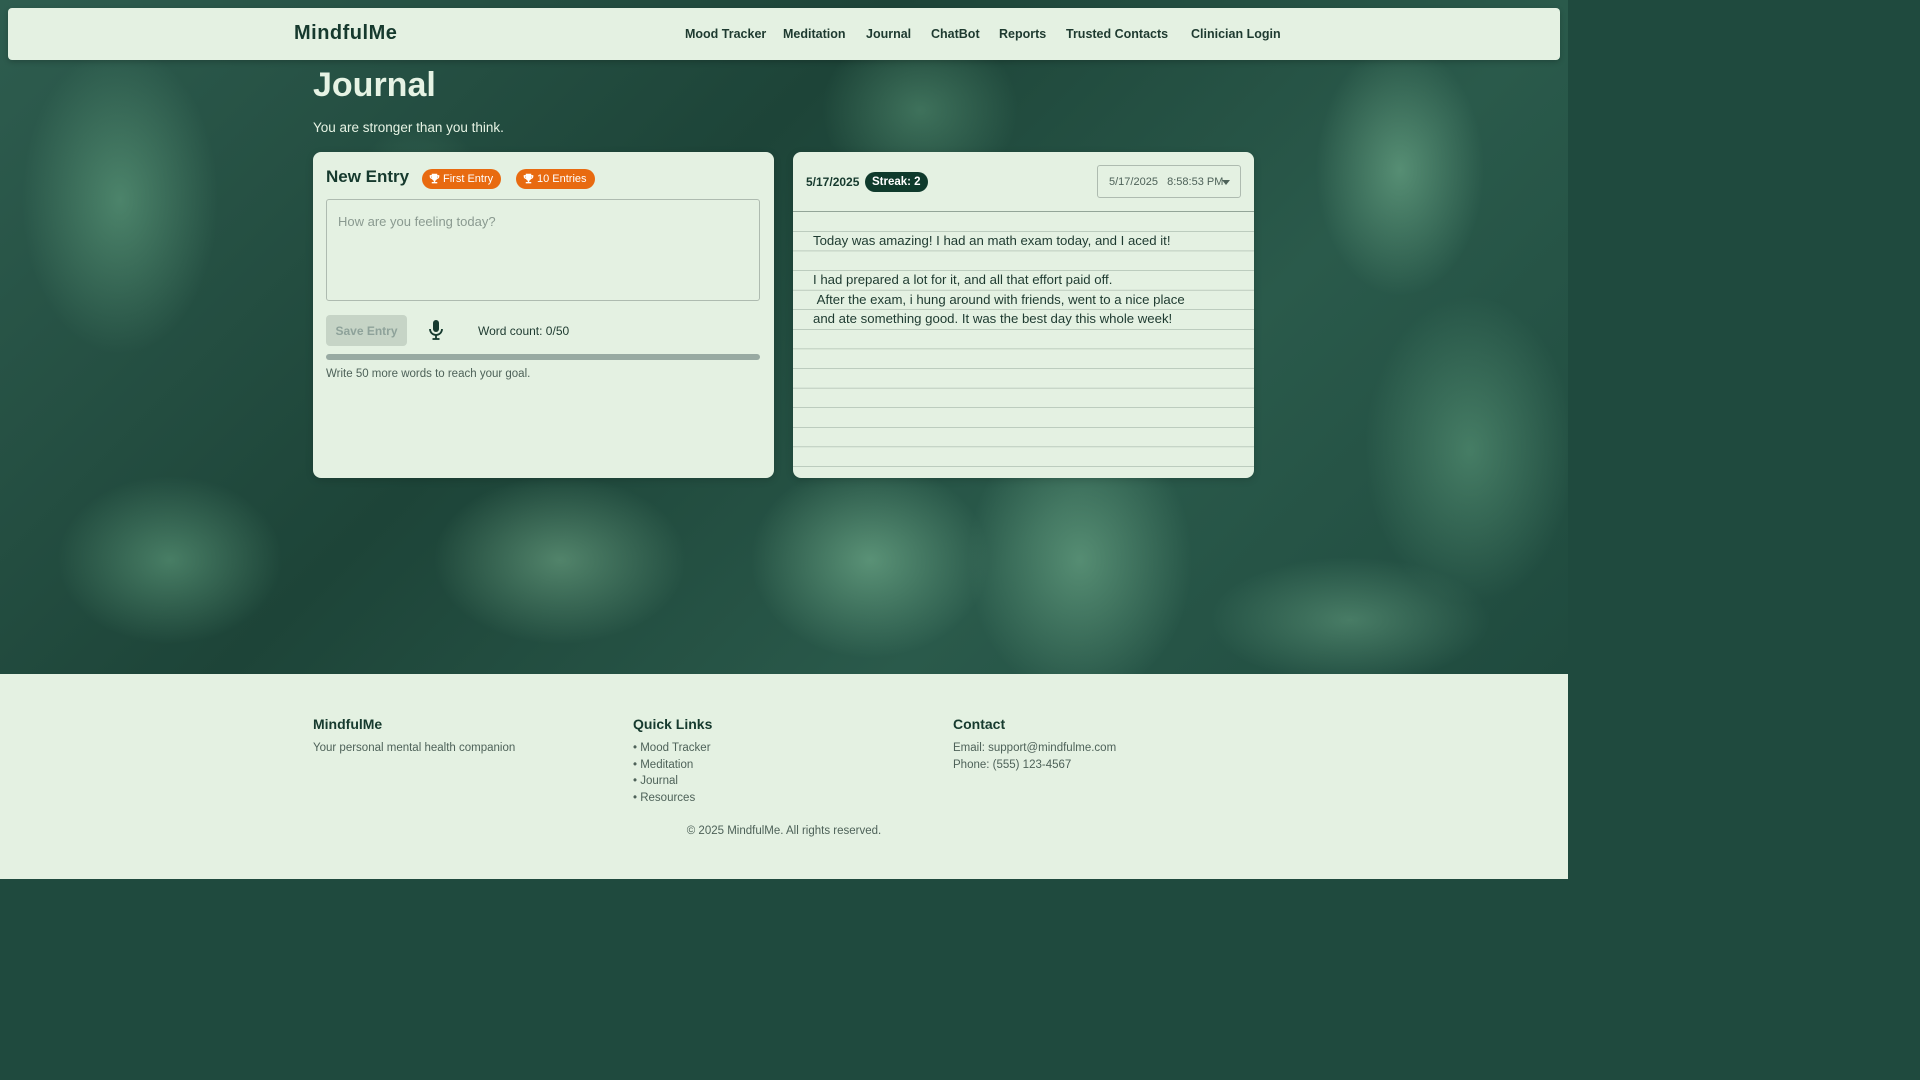  I want to click on word-goal-progress-bar, so click(543, 357).